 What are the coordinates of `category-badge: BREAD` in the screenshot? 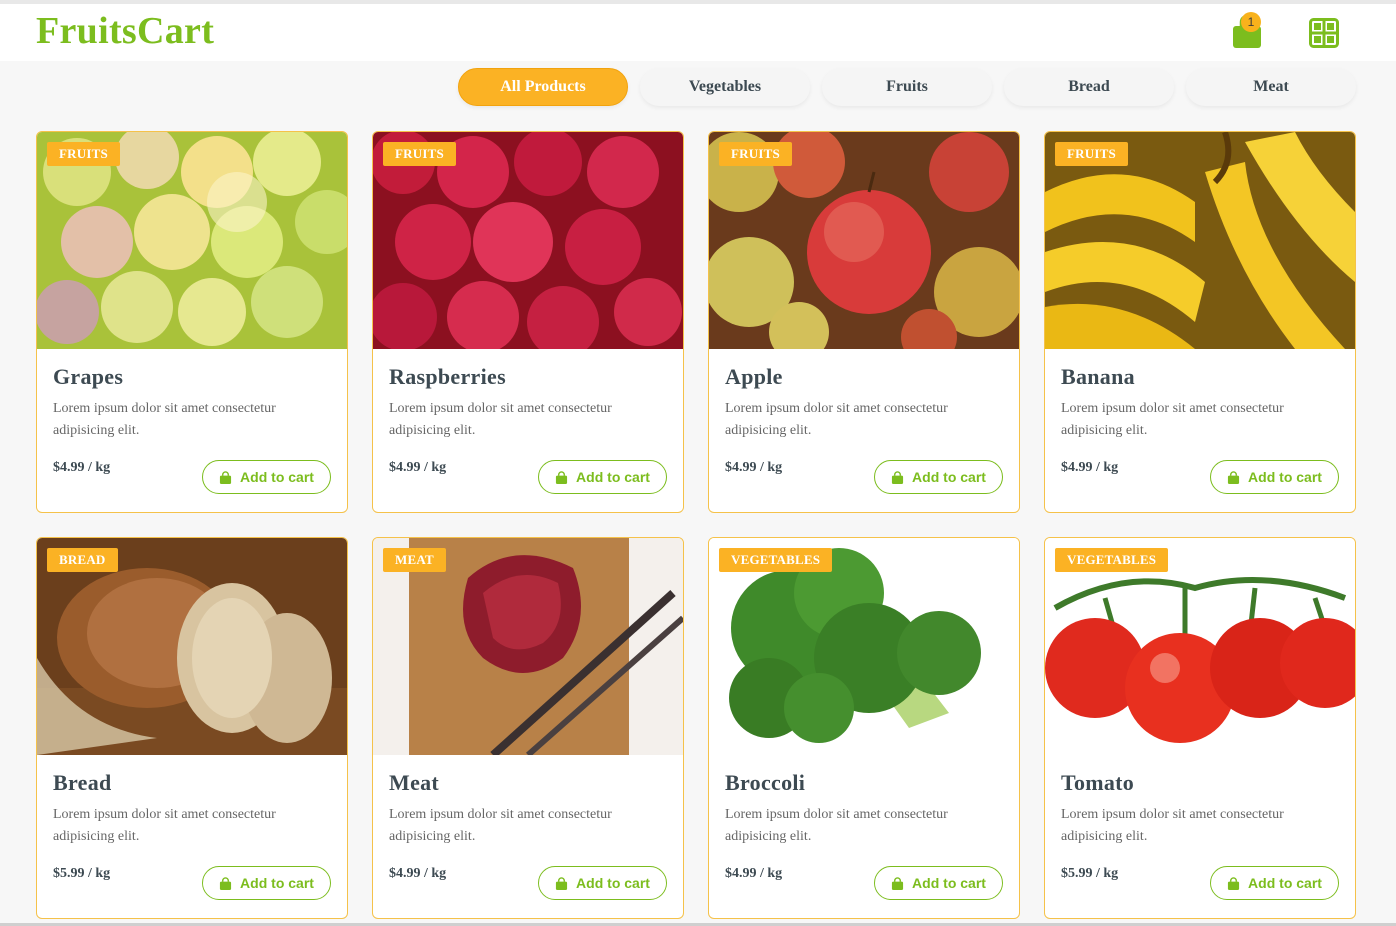 It's located at (82, 560).